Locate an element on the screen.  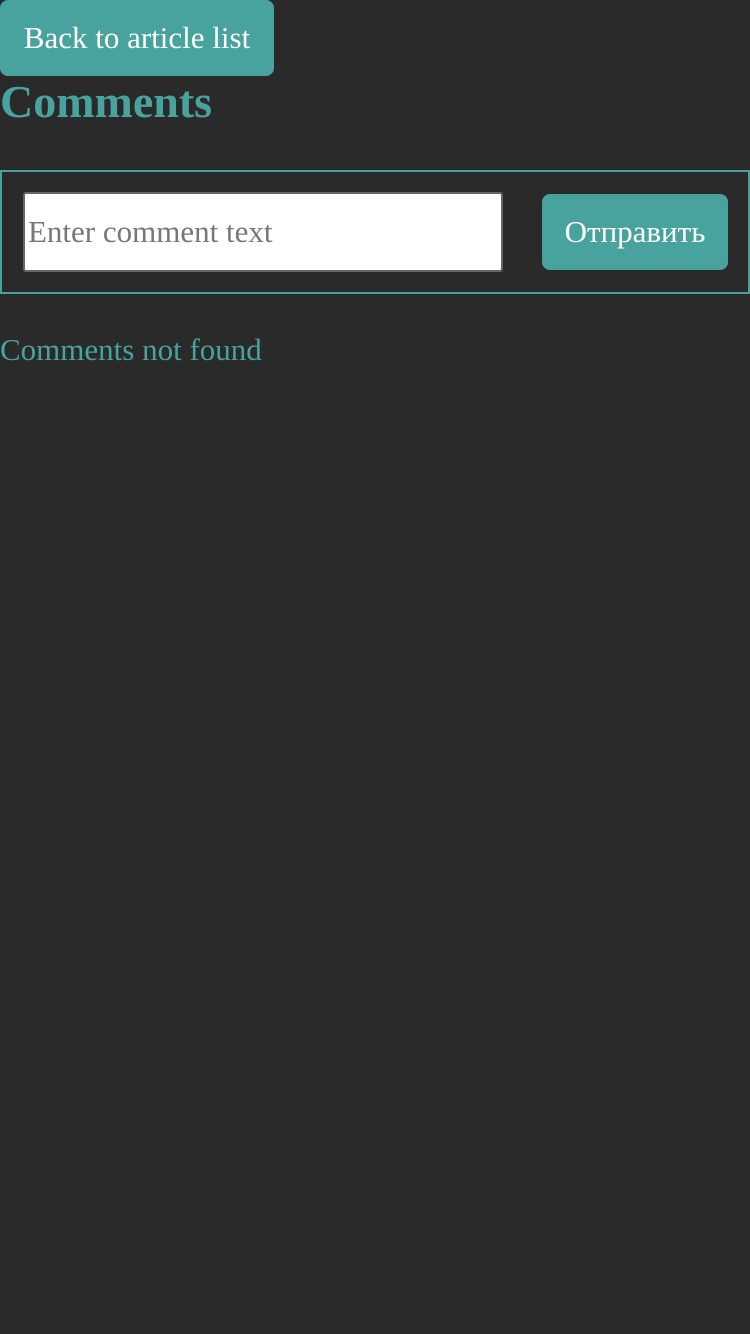
back-to-article-list-button: Back to article list is located at coordinates (137, 38).